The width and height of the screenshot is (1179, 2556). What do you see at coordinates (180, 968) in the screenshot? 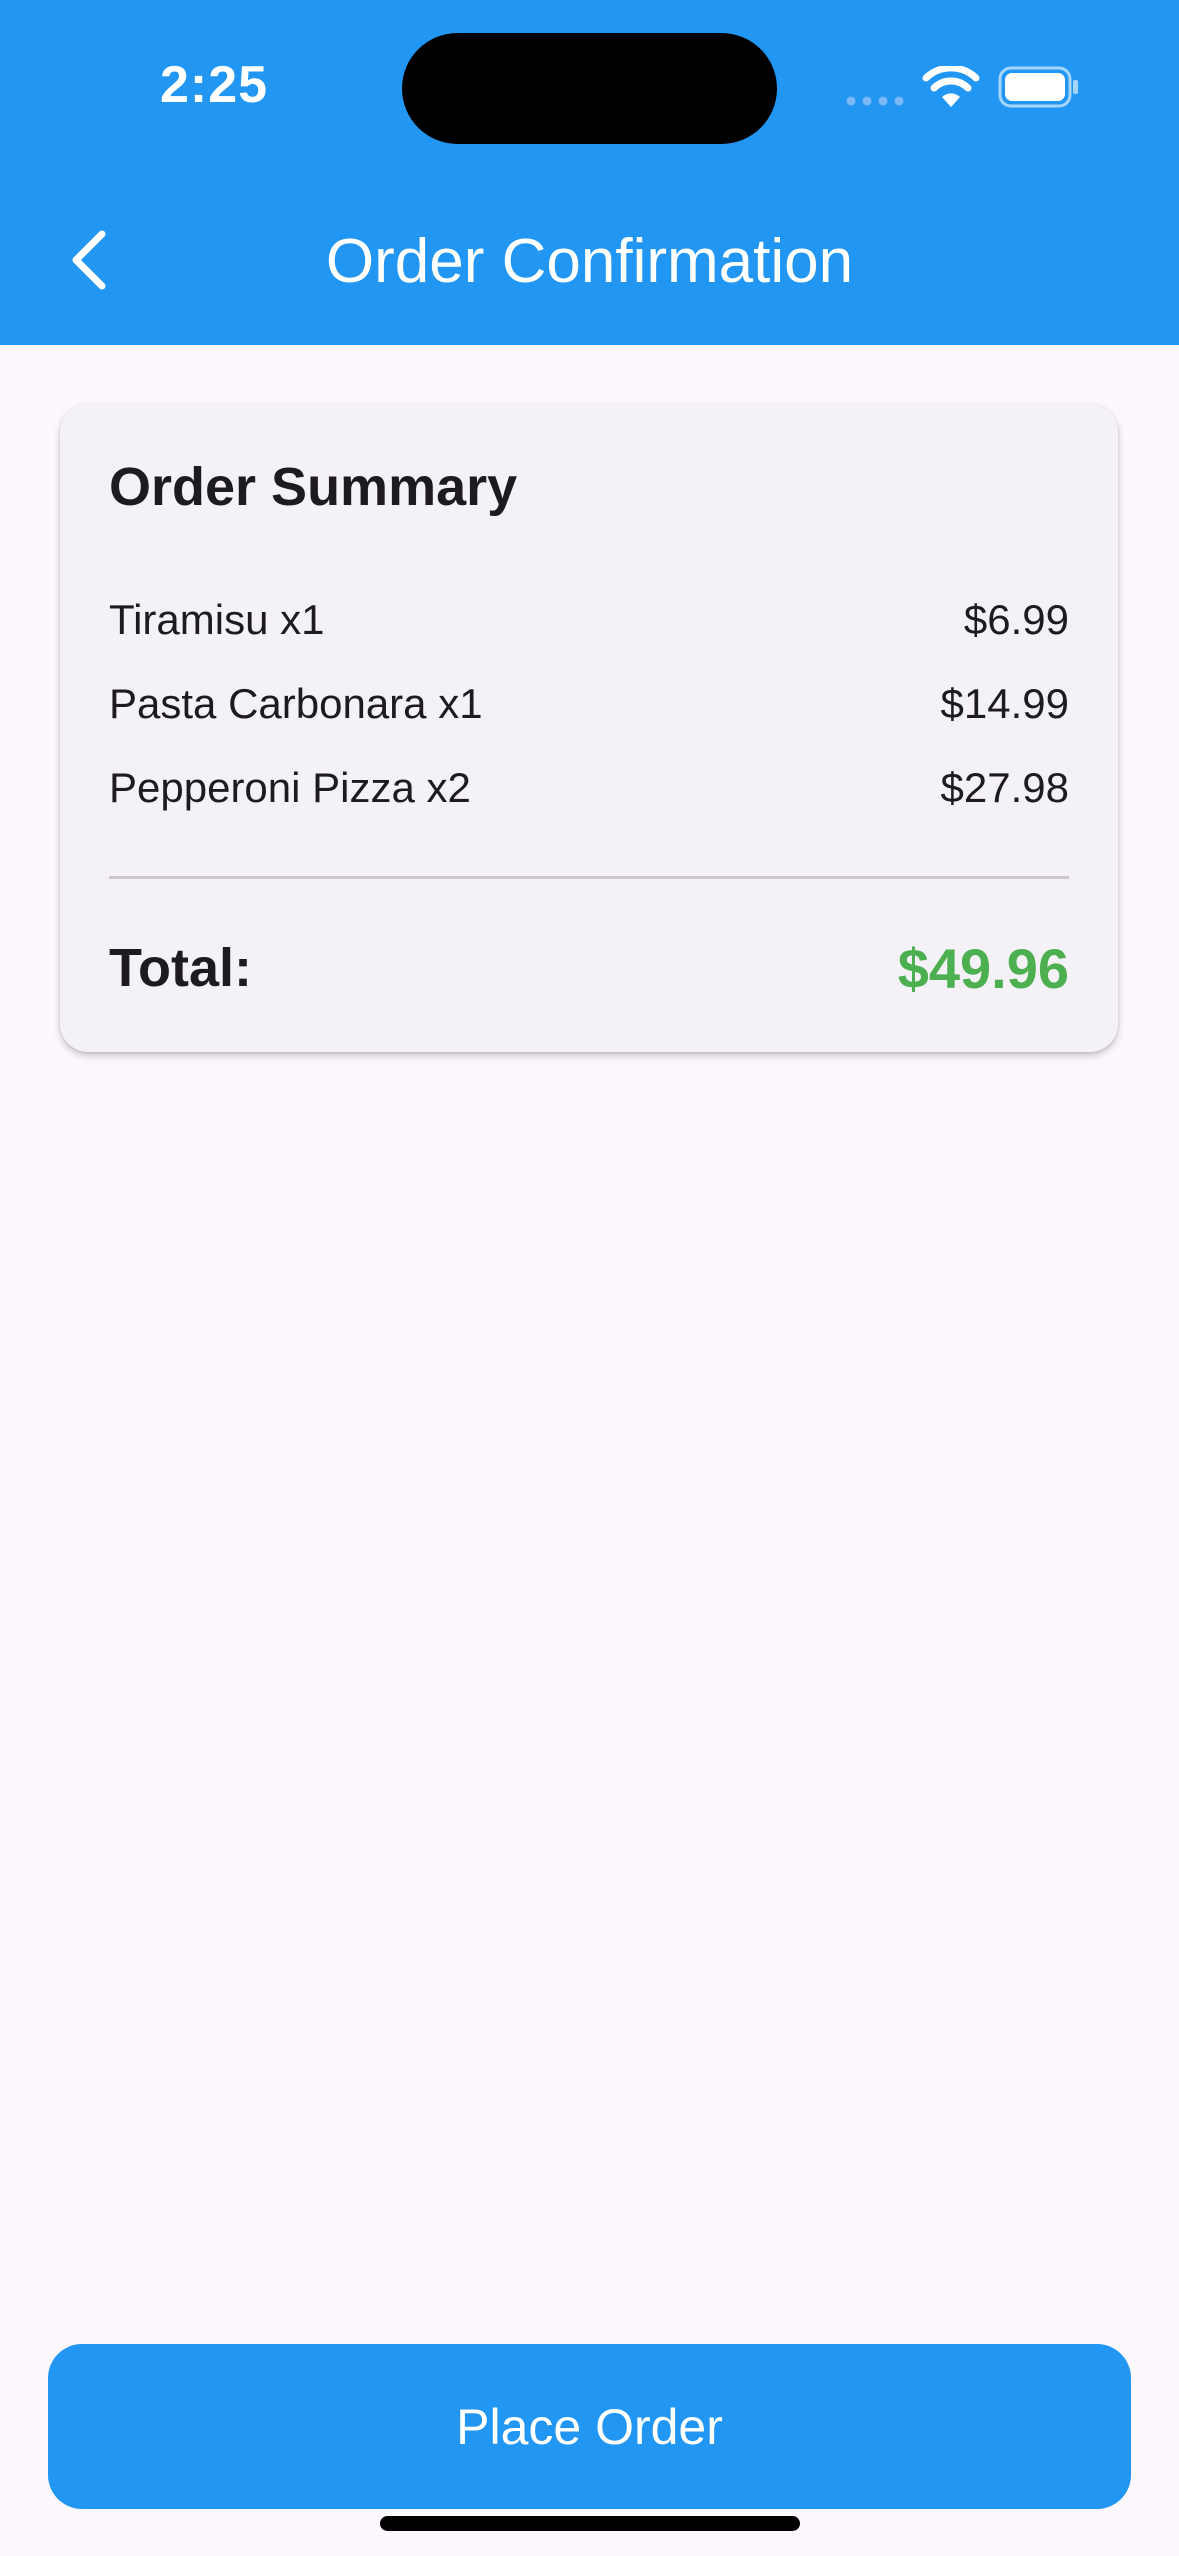
I see `total-label: Total:` at bounding box center [180, 968].